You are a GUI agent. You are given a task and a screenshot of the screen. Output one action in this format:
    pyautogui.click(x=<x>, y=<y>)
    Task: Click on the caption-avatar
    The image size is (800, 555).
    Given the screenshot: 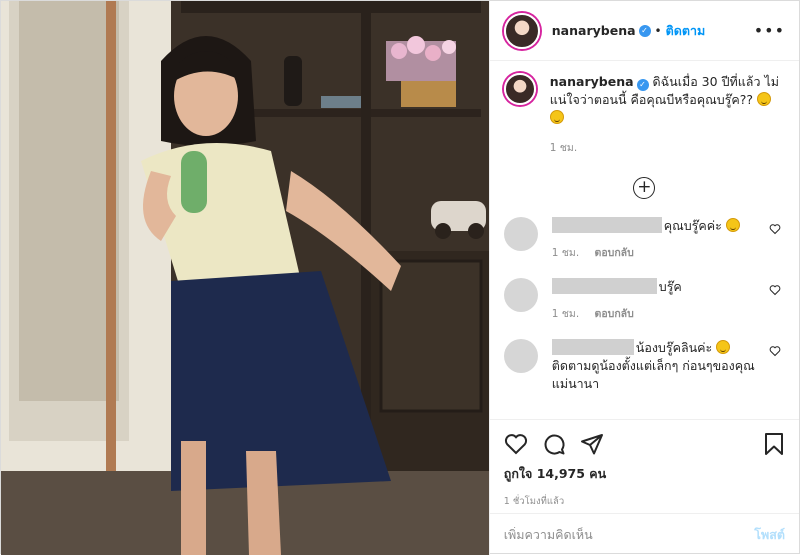 What is the action you would take?
    pyautogui.click(x=519, y=89)
    